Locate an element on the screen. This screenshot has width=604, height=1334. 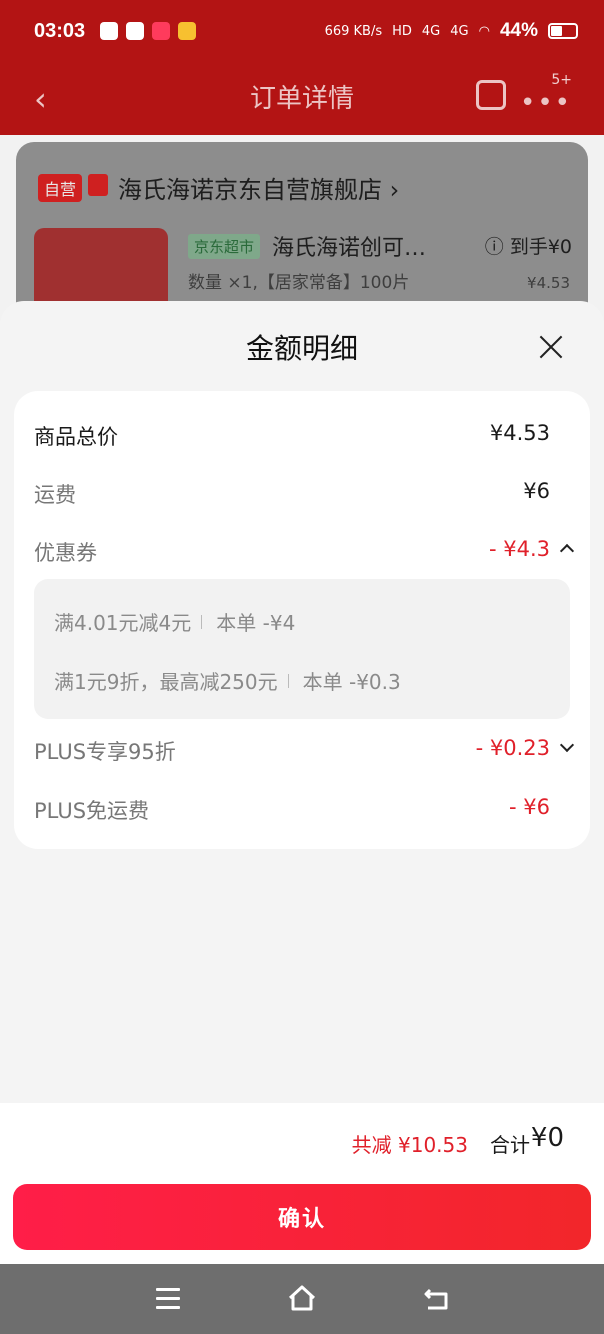
row-goods-total: 商品总价 ¥4.53 is located at coordinates (292, 435).